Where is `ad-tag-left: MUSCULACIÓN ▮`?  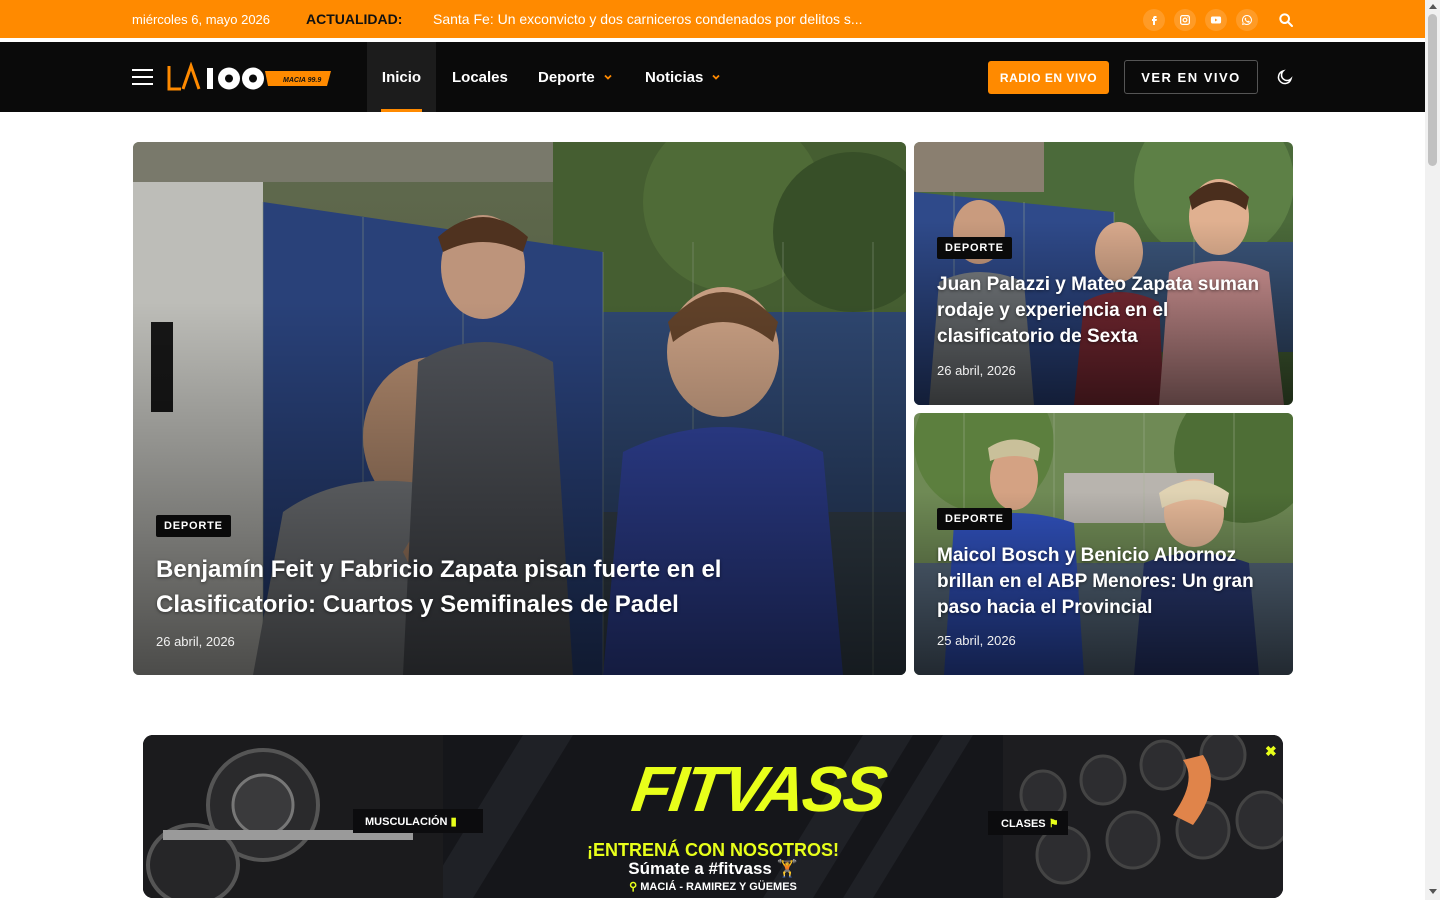
ad-tag-left: MUSCULACIÓN ▮ is located at coordinates (411, 821).